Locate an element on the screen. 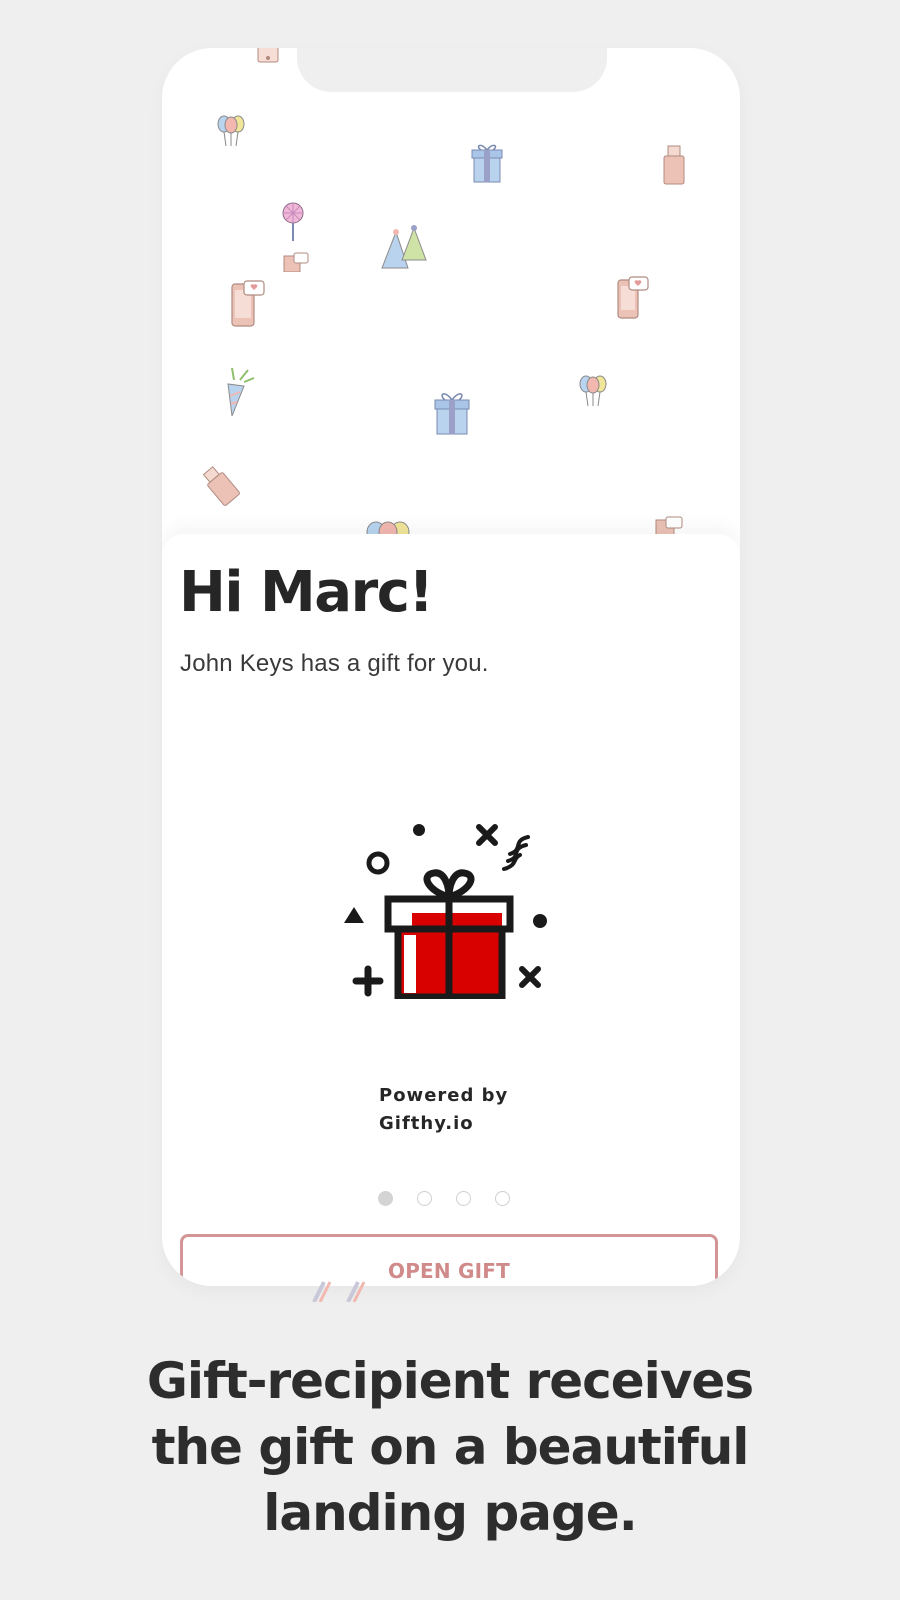  carousel-dots is located at coordinates (444, 1201).